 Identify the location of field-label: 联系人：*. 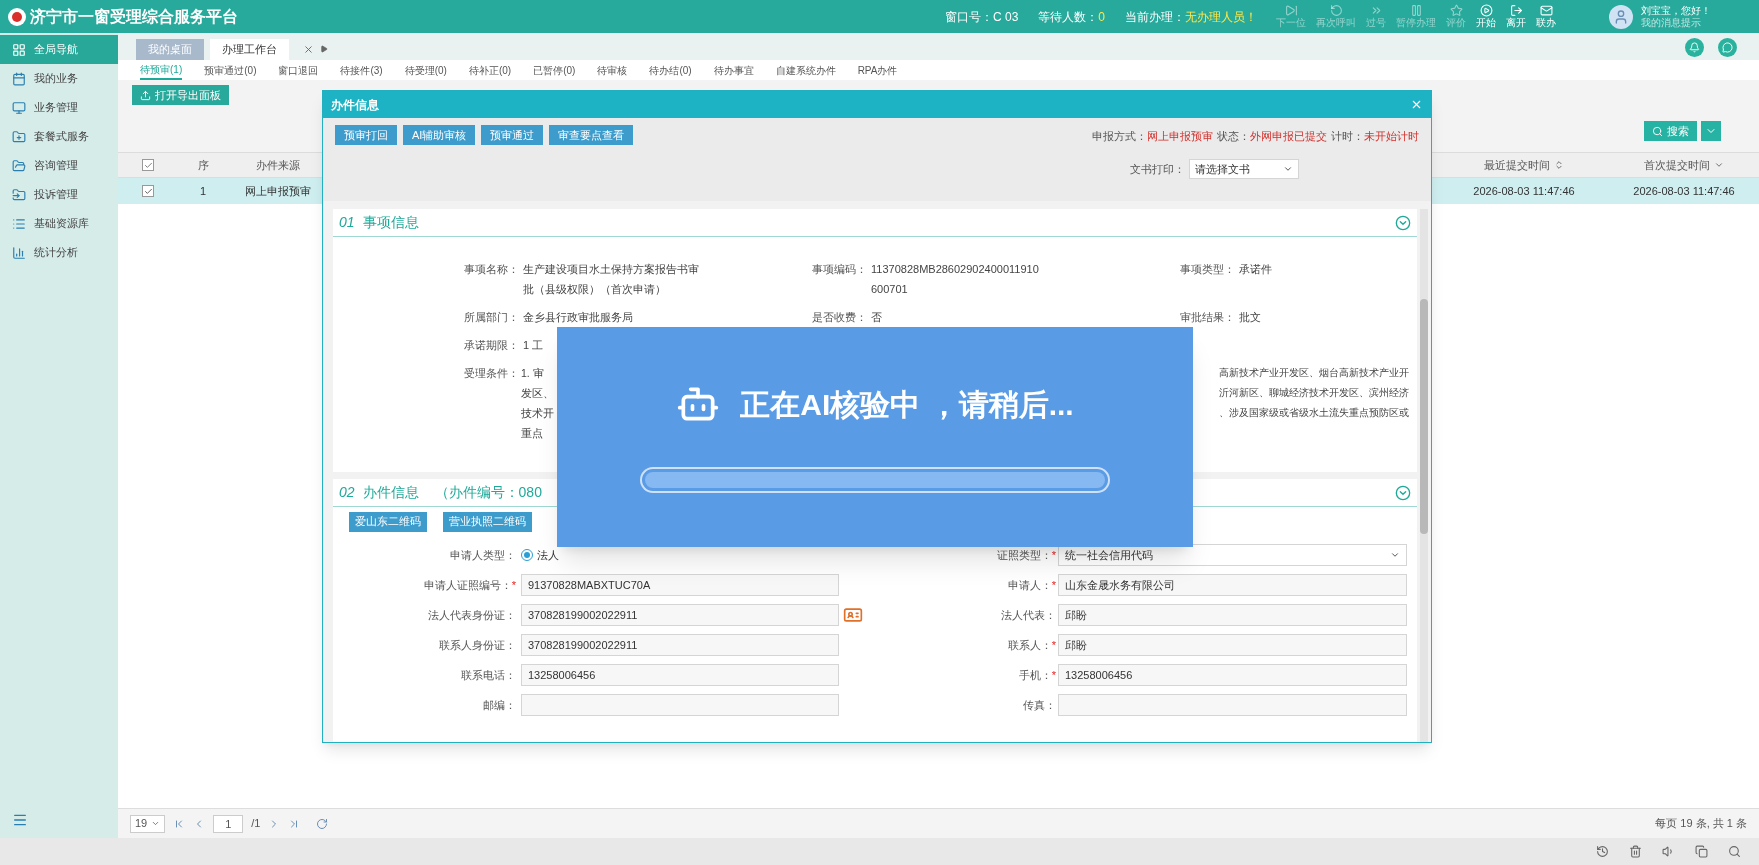
(1031, 645).